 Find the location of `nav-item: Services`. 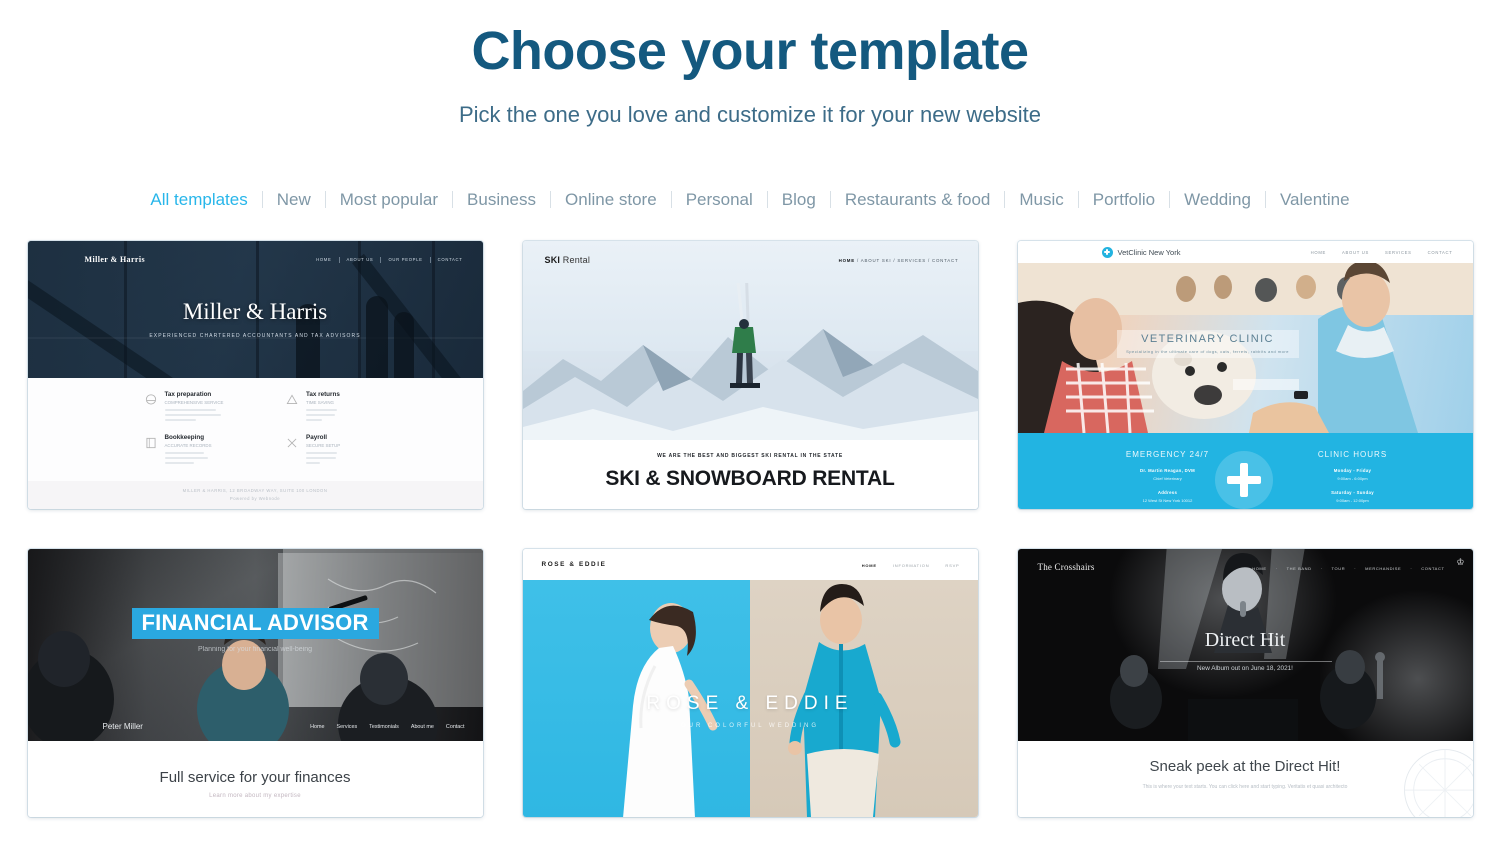

nav-item: Services is located at coordinates (347, 726).